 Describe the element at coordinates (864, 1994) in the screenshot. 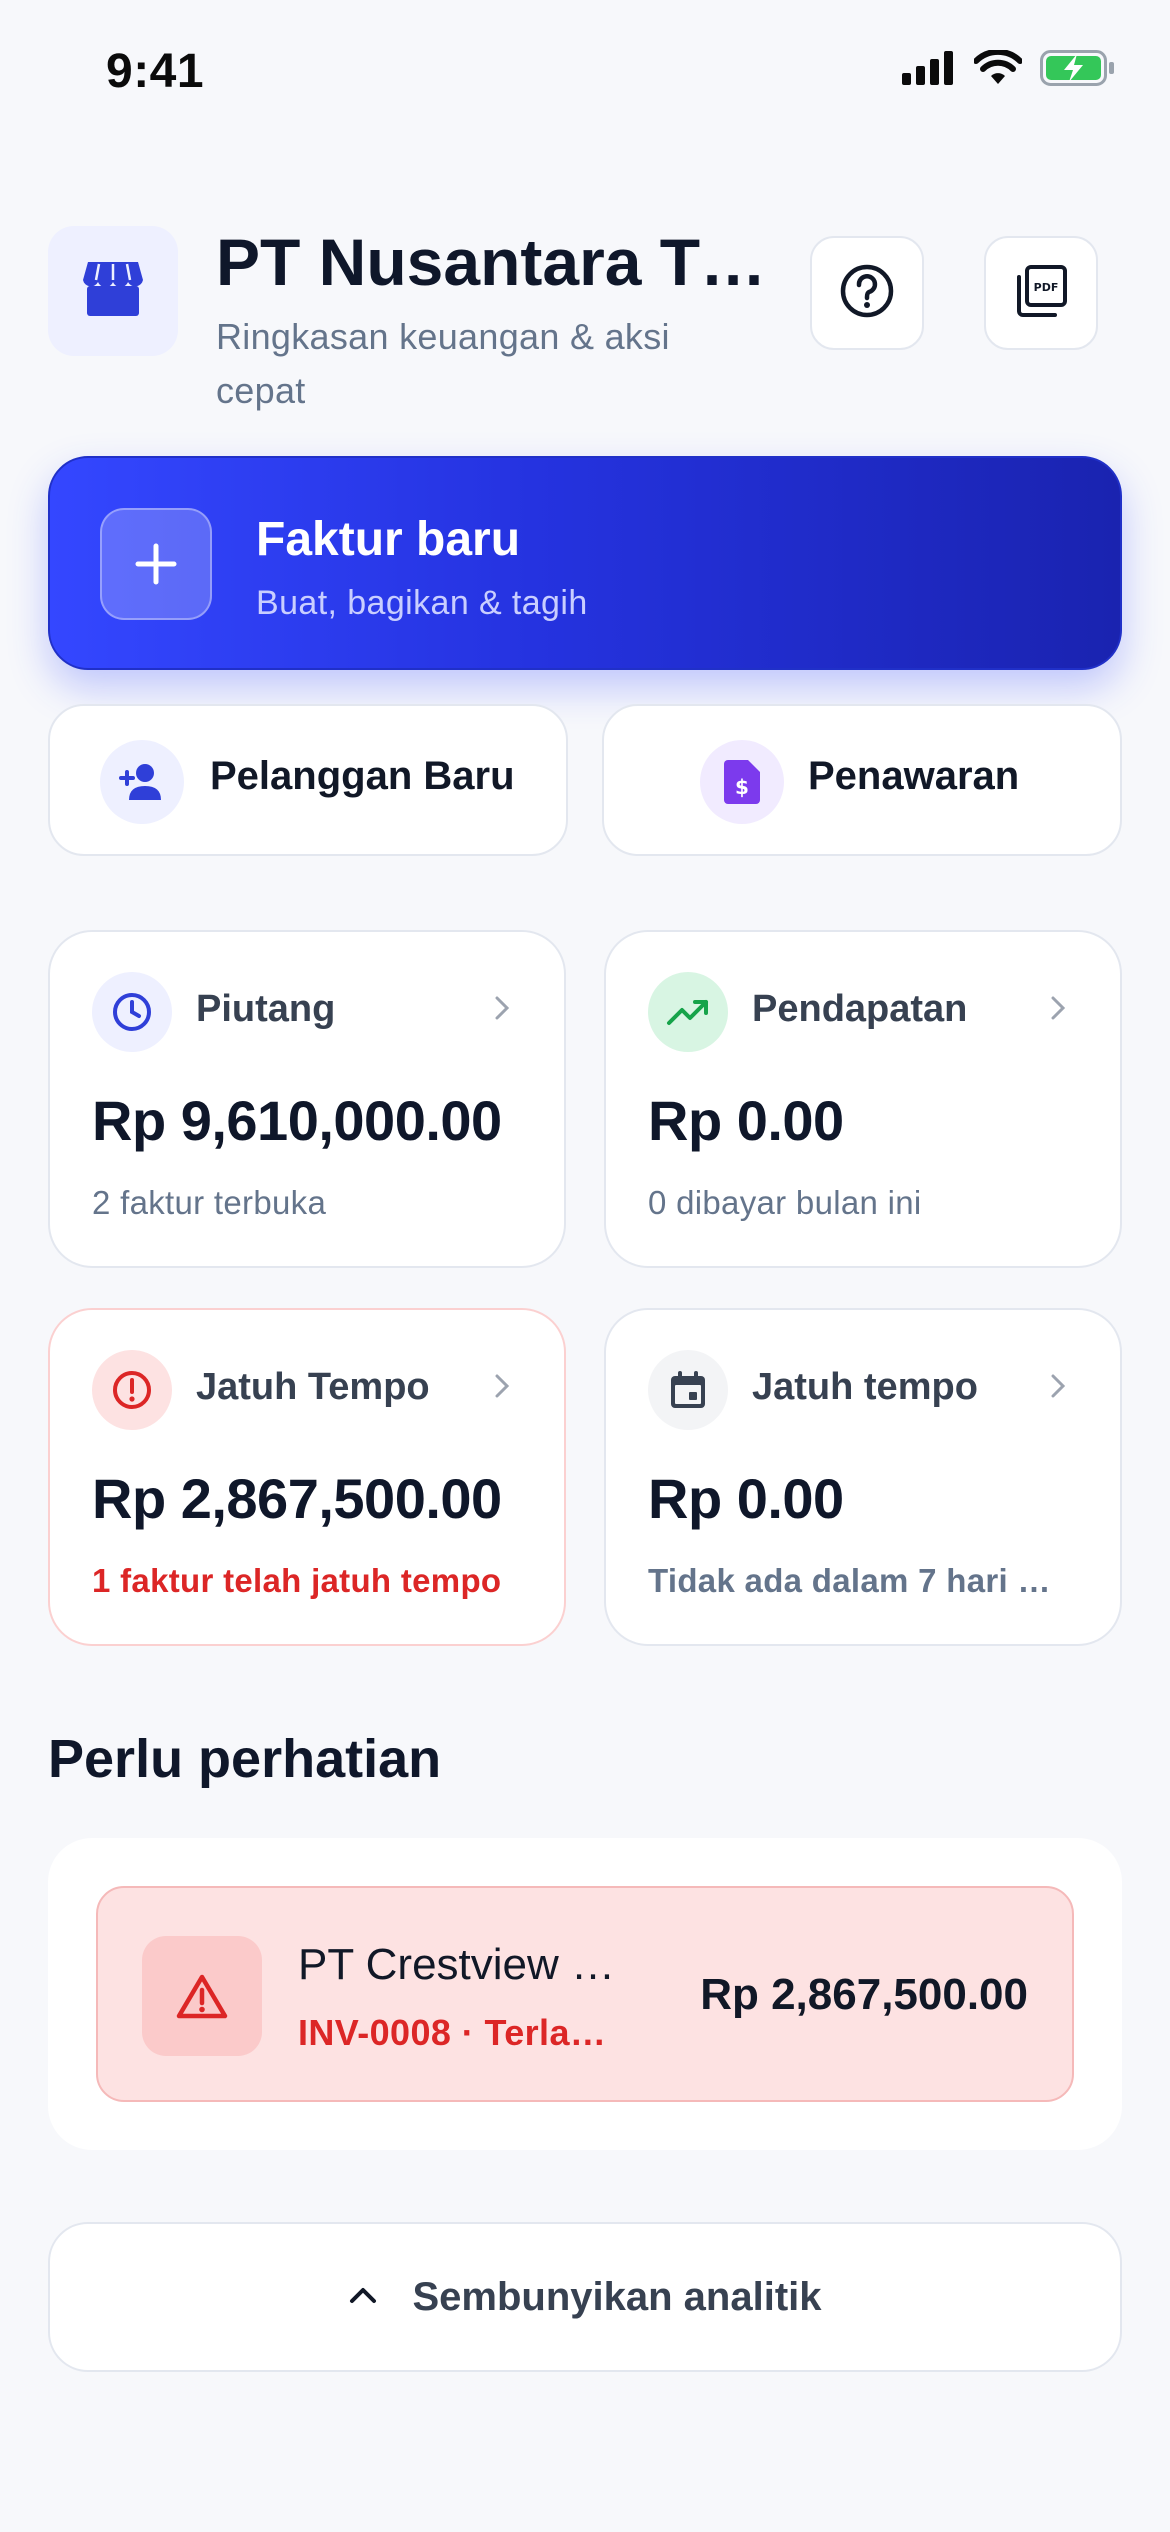

I see `attention-amount: Rp 2,867,500.00` at that location.